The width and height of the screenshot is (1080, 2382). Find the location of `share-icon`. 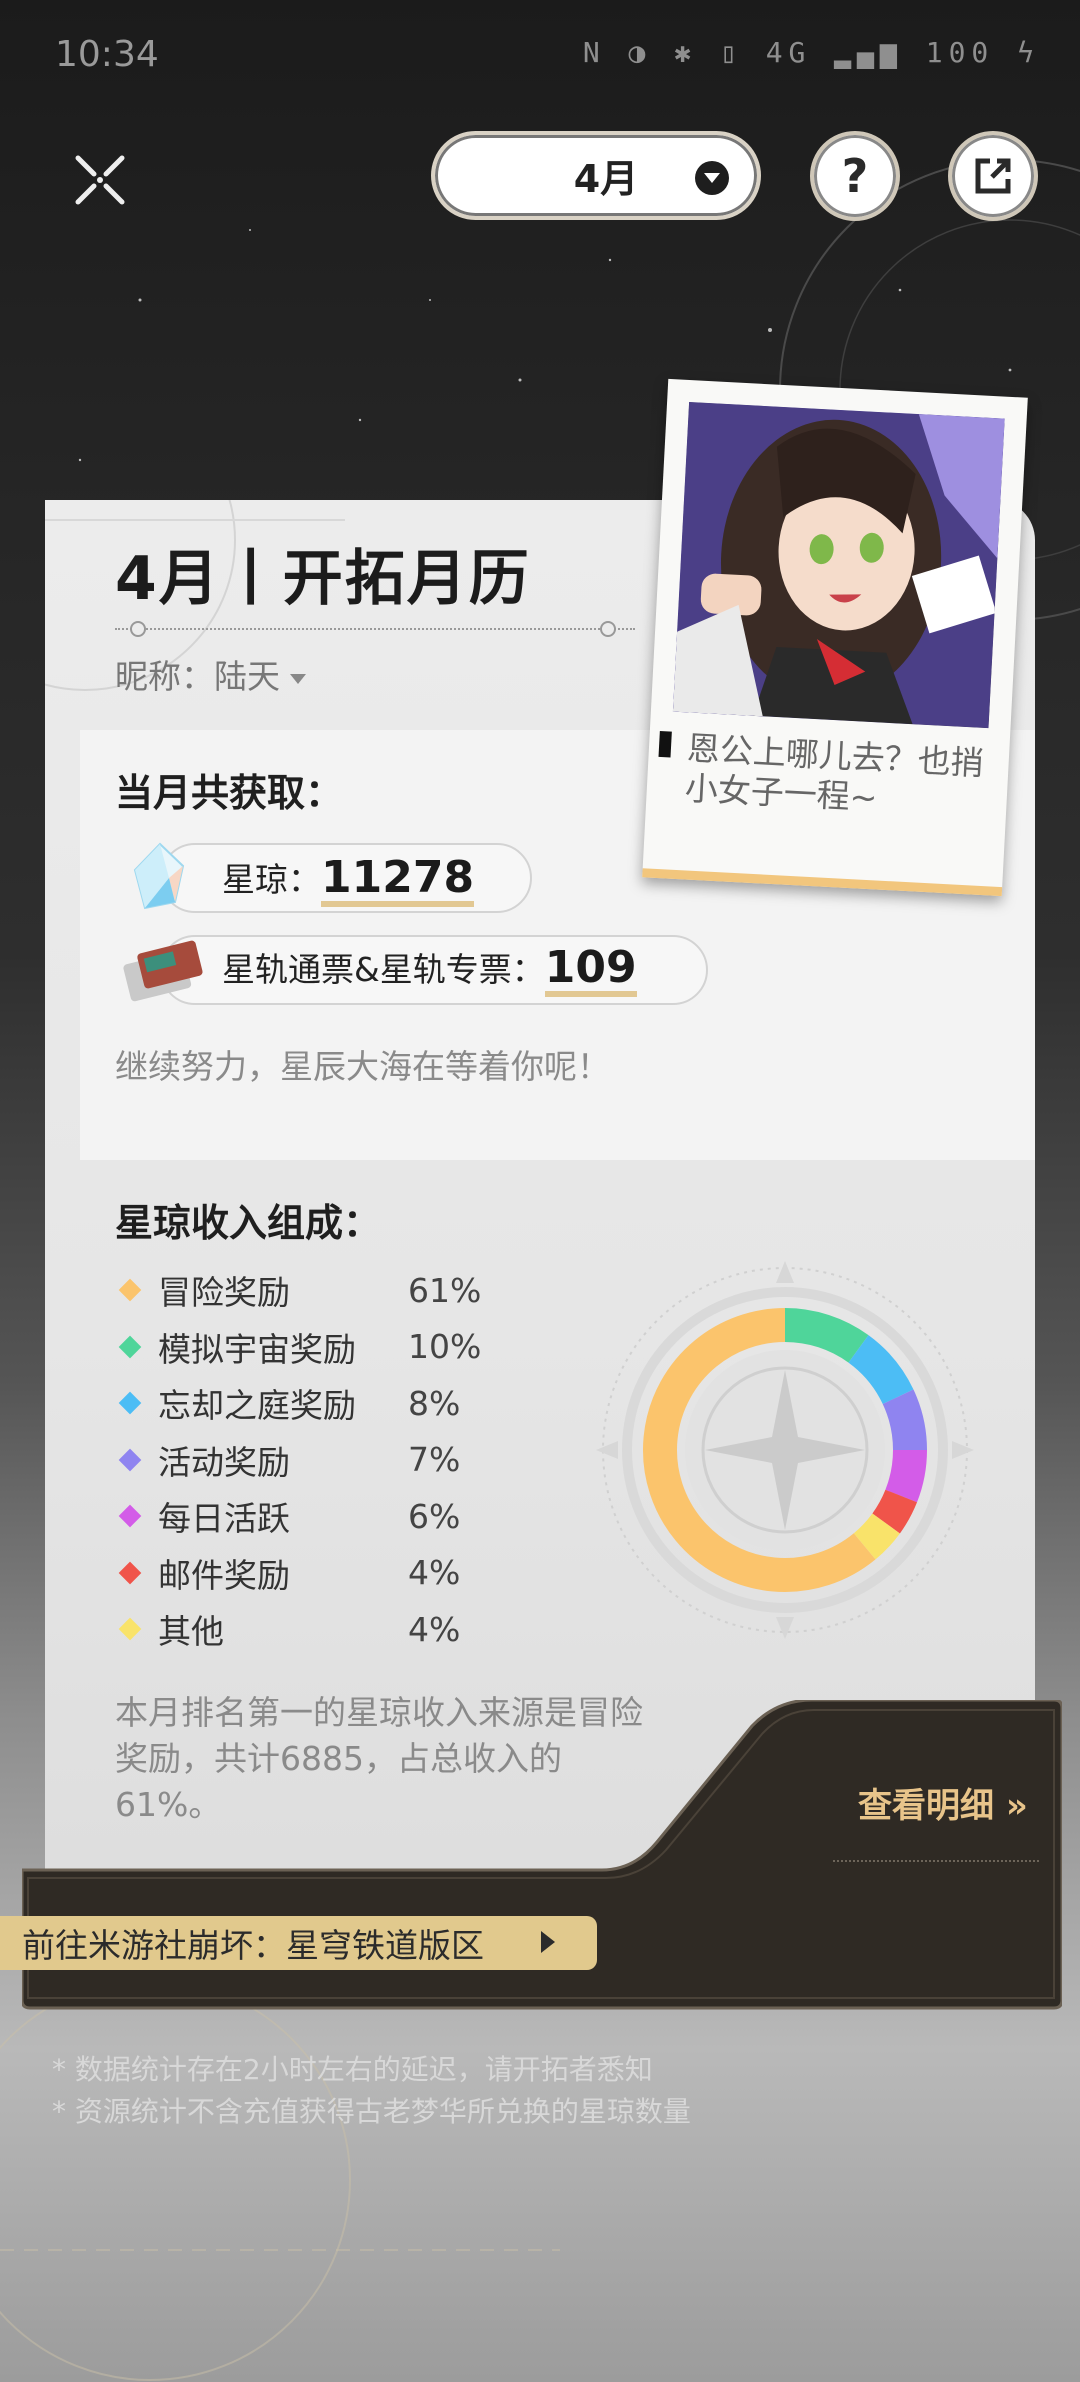

share-icon is located at coordinates (993, 176).